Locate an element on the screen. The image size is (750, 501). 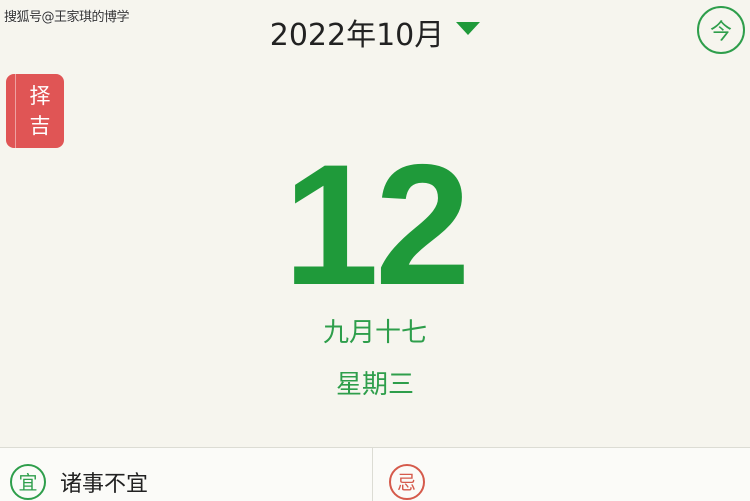
zeji-button: 择 吉 is located at coordinates (35, 111).